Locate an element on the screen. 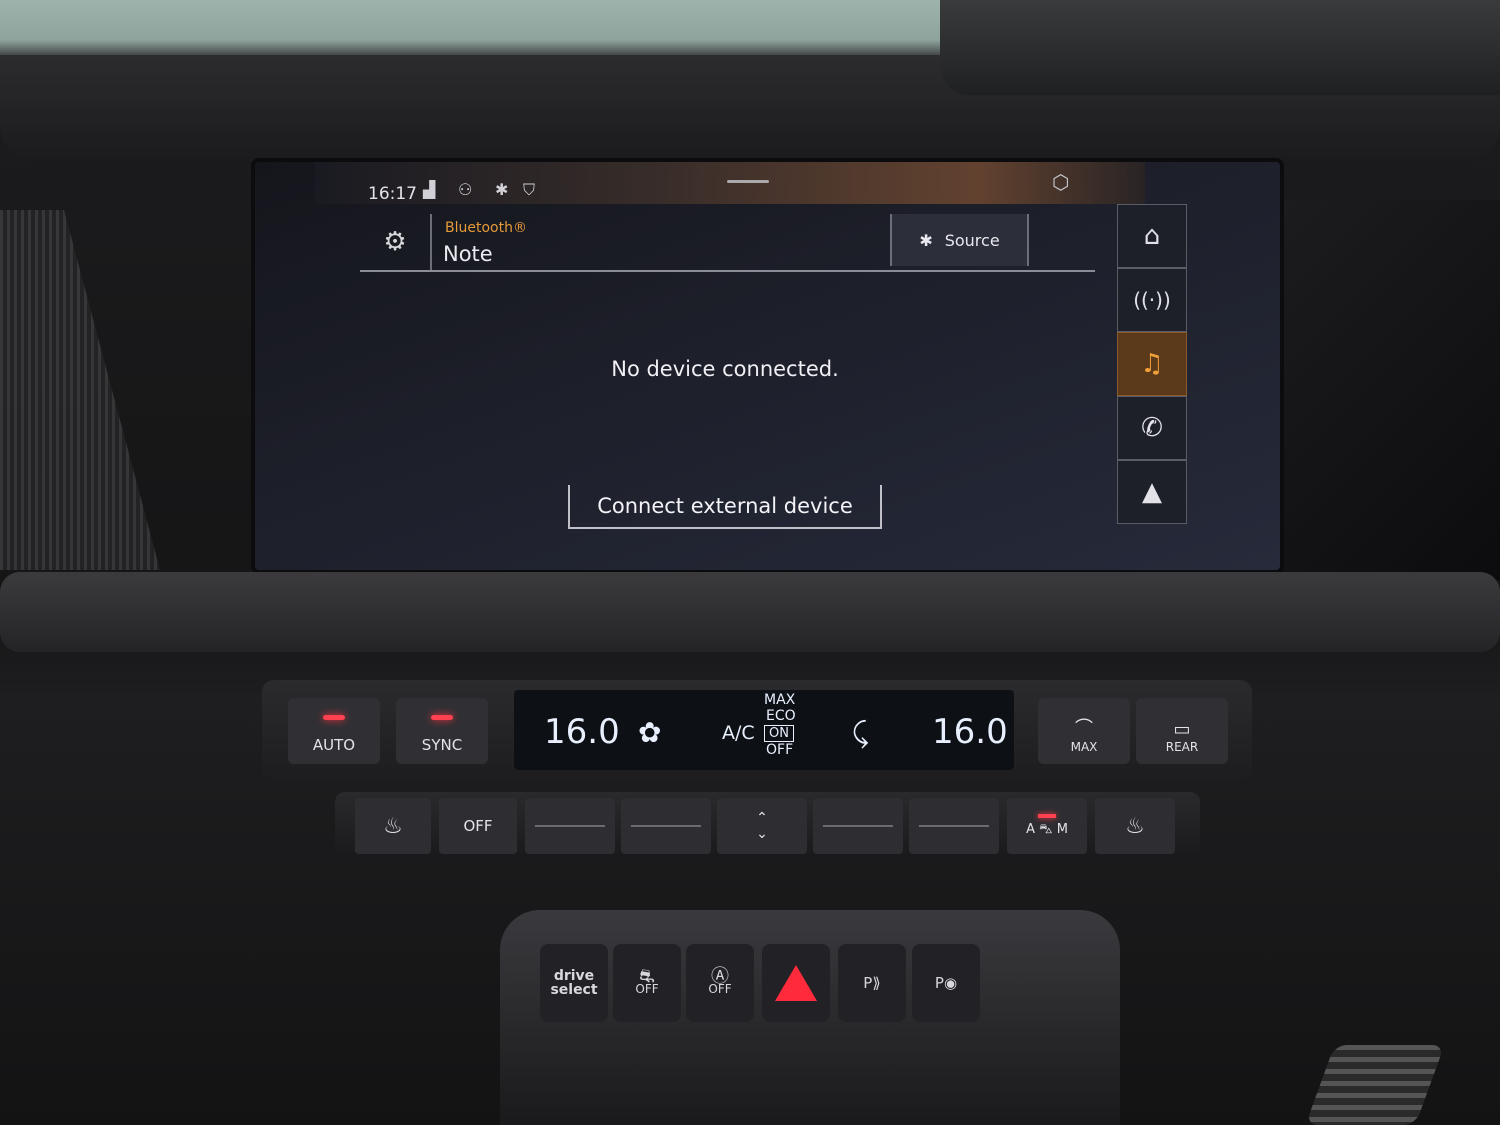 This screenshot has height=1125, width=1500. pull-down-handle is located at coordinates (748, 181).